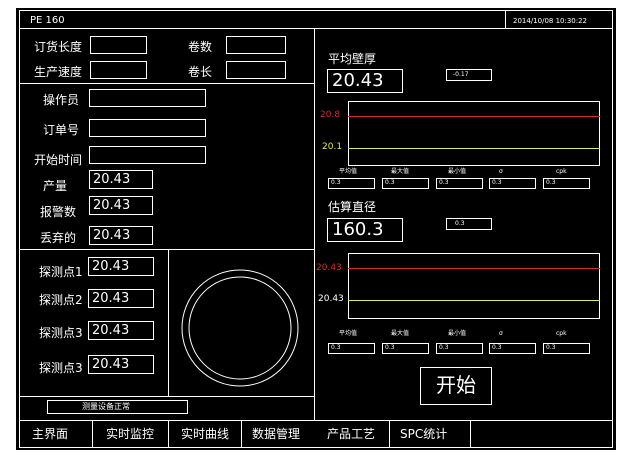 The height and width of the screenshot is (458, 628). Describe the element at coordinates (474, 116) in the screenshot. I see `wall-upper-line` at that location.